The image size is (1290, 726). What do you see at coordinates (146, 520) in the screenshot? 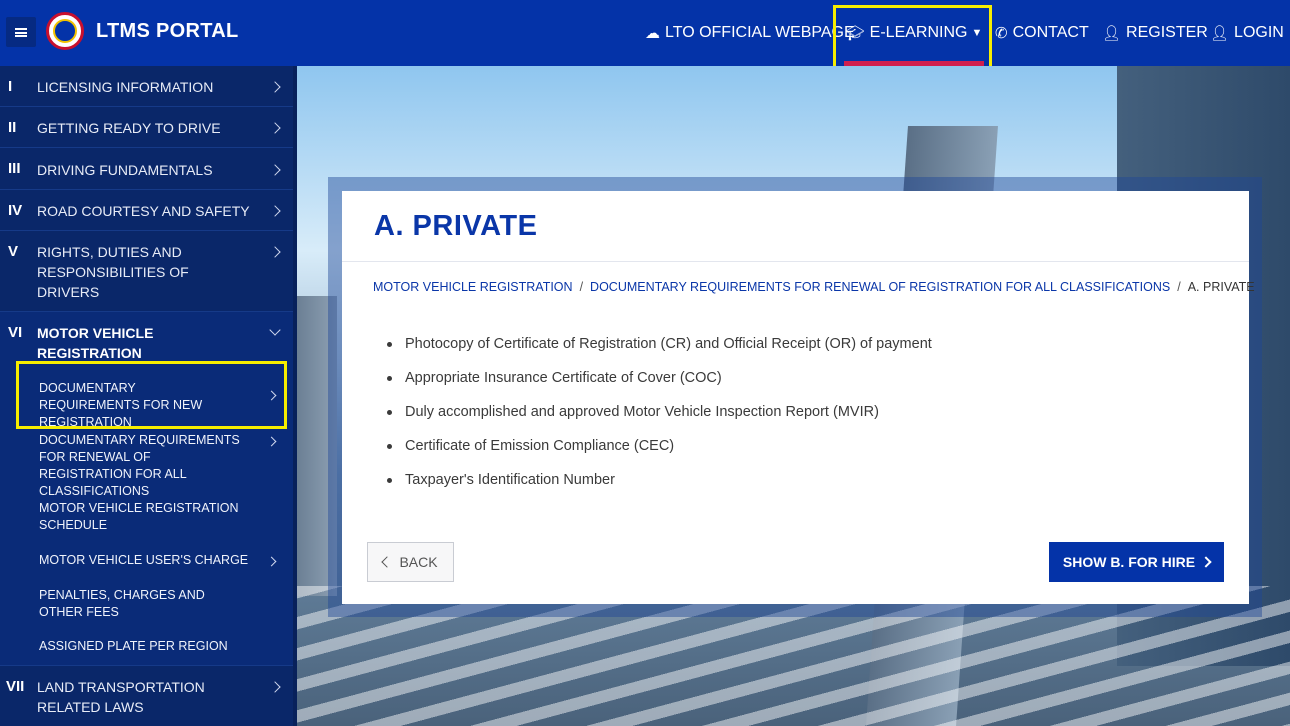
I see `subitem-registration-schedule: MOTOR VEHICLE REGISTRATION SCHEDULE` at bounding box center [146, 520].